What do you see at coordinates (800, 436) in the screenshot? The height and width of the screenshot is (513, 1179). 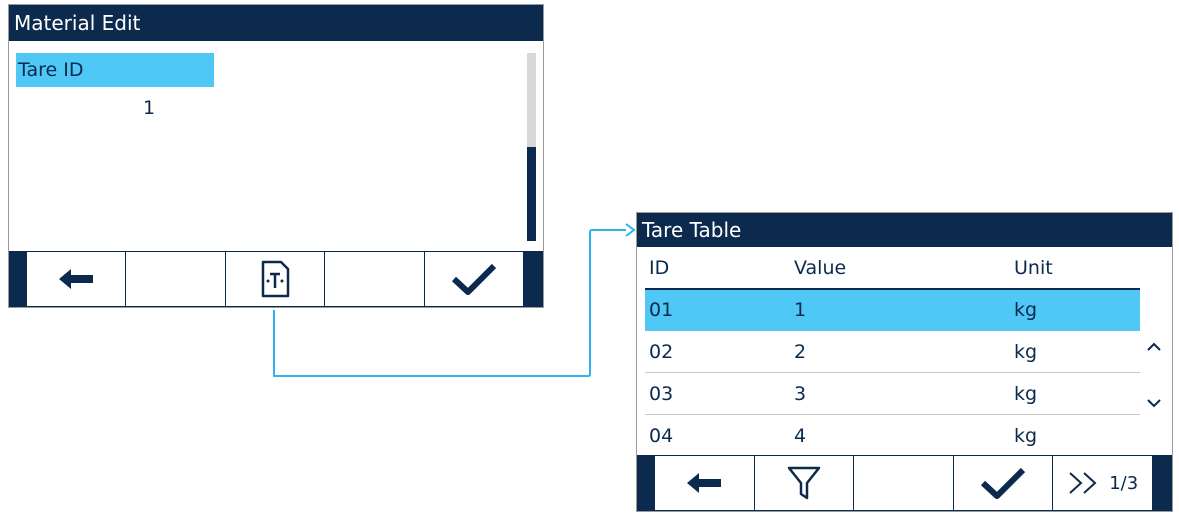 I see `cell-value: 4` at bounding box center [800, 436].